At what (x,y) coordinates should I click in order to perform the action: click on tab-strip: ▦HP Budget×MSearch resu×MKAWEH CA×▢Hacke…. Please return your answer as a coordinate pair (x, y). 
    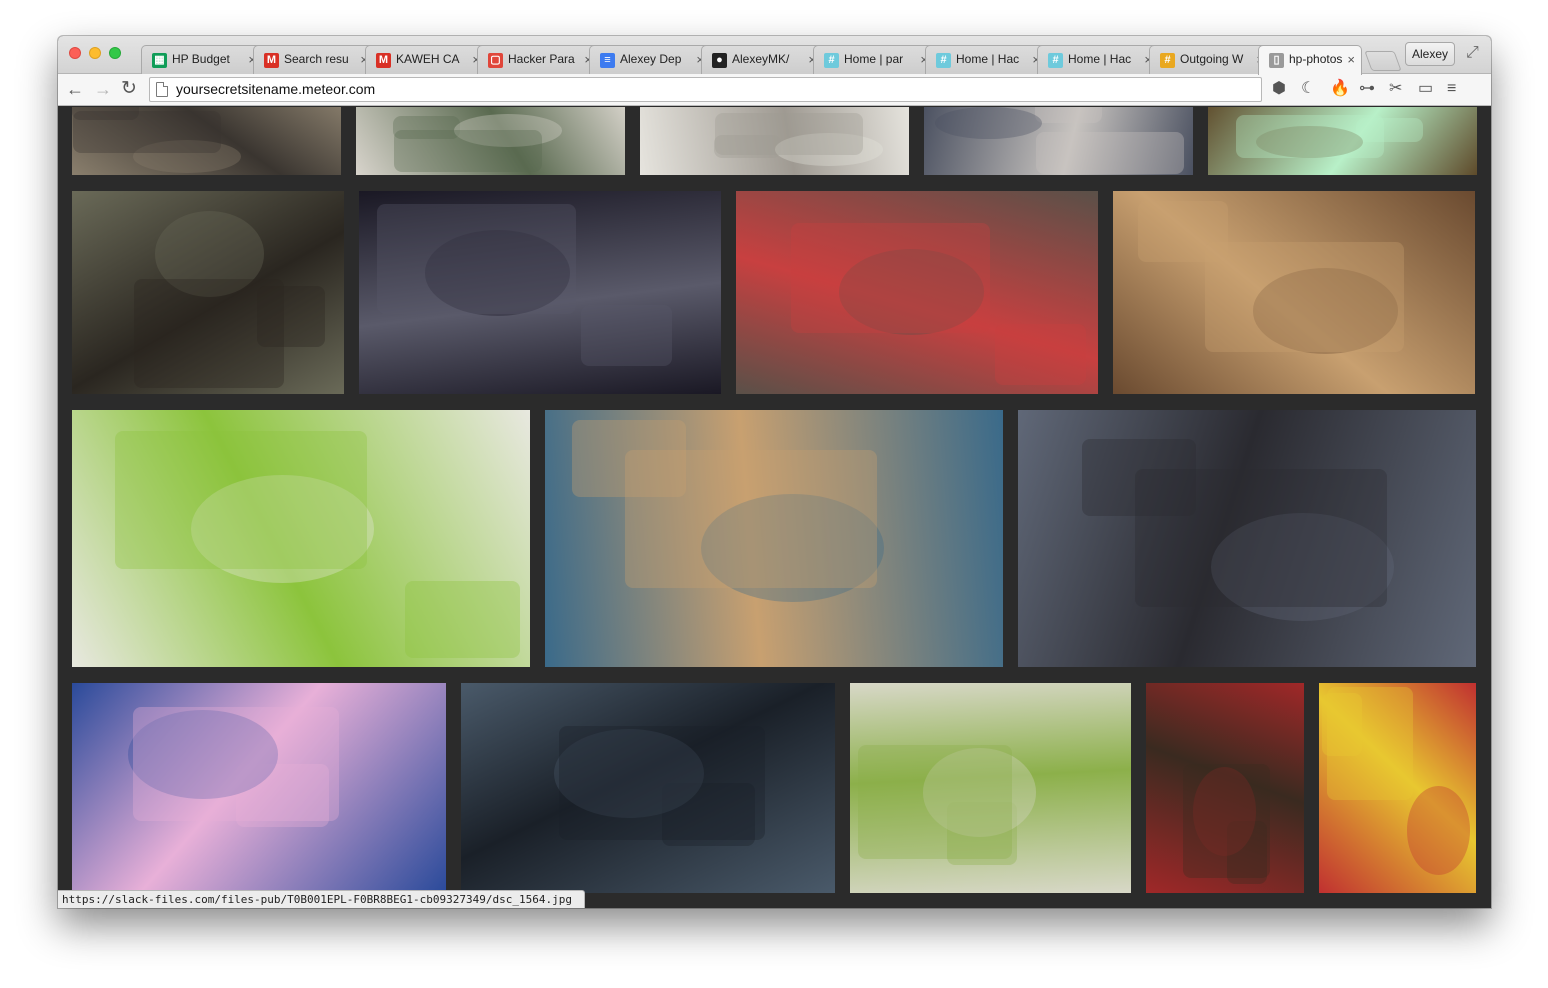
    Looking at the image, I should click on (774, 55).